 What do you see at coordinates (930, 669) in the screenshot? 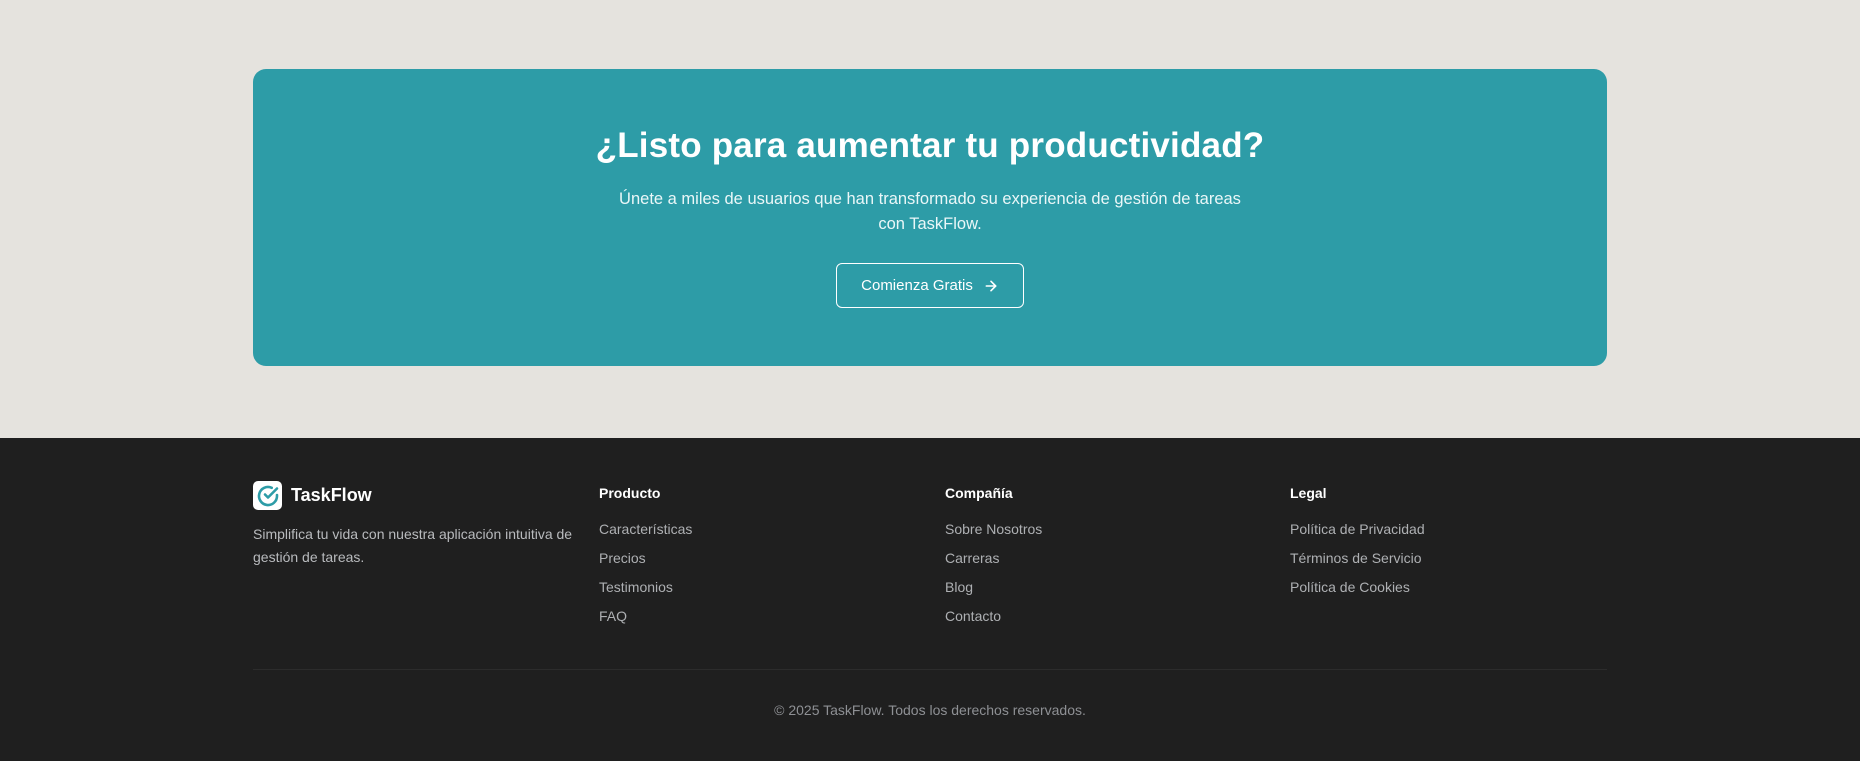
I see `footer-divider` at bounding box center [930, 669].